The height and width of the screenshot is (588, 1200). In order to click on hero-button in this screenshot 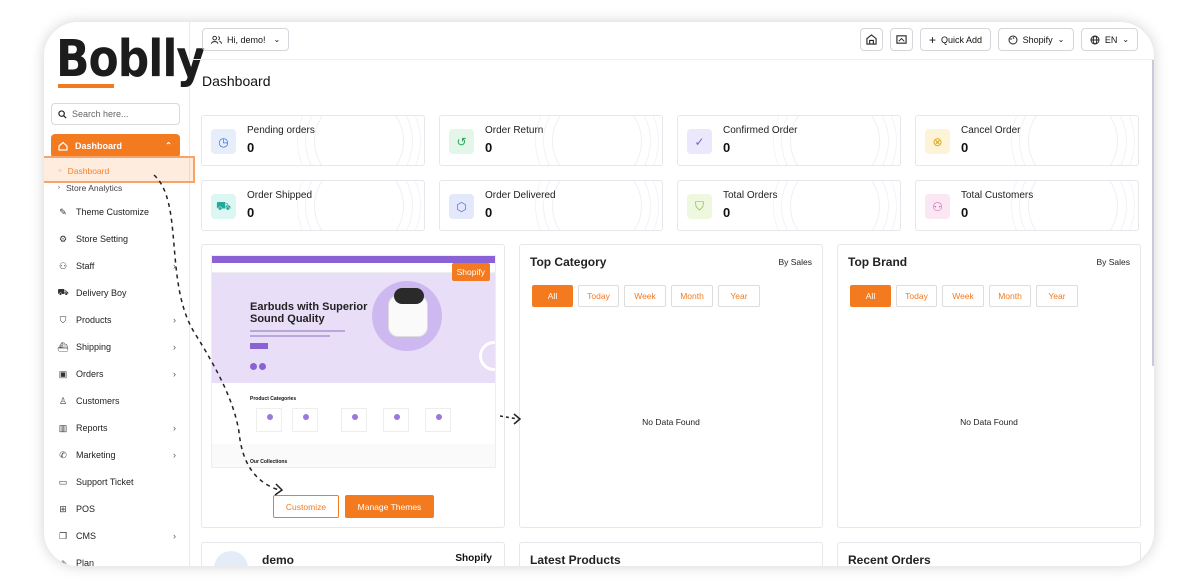, I will do `click(259, 346)`.